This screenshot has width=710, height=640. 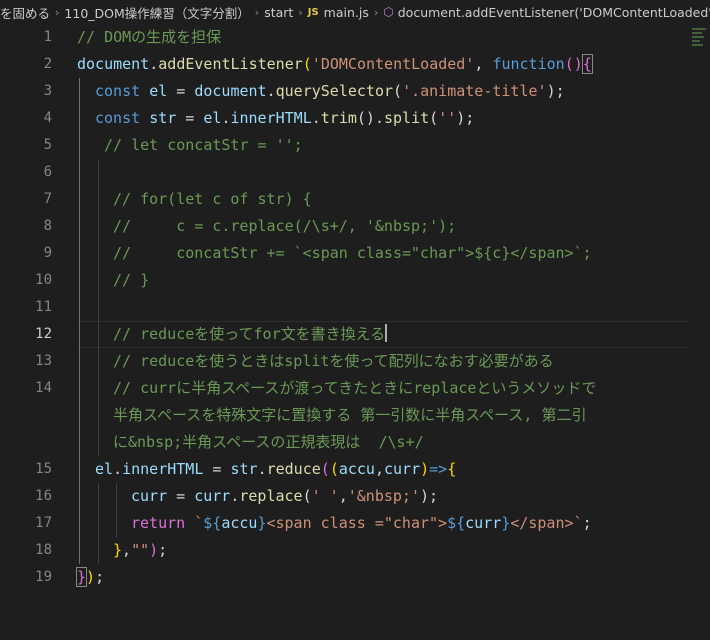 I want to click on breadcrumb-folder-start: start, so click(x=278, y=12).